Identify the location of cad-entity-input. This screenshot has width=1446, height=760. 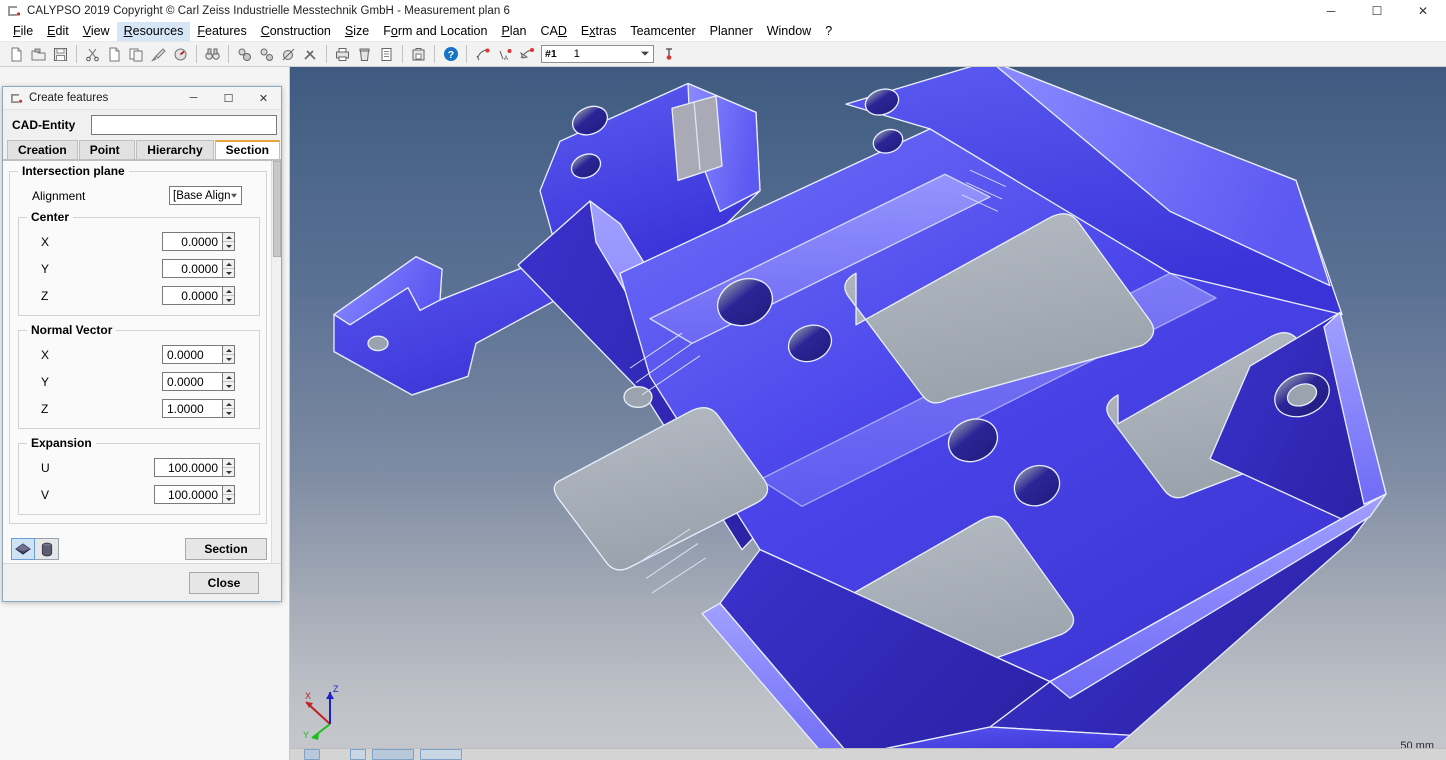
(184, 125).